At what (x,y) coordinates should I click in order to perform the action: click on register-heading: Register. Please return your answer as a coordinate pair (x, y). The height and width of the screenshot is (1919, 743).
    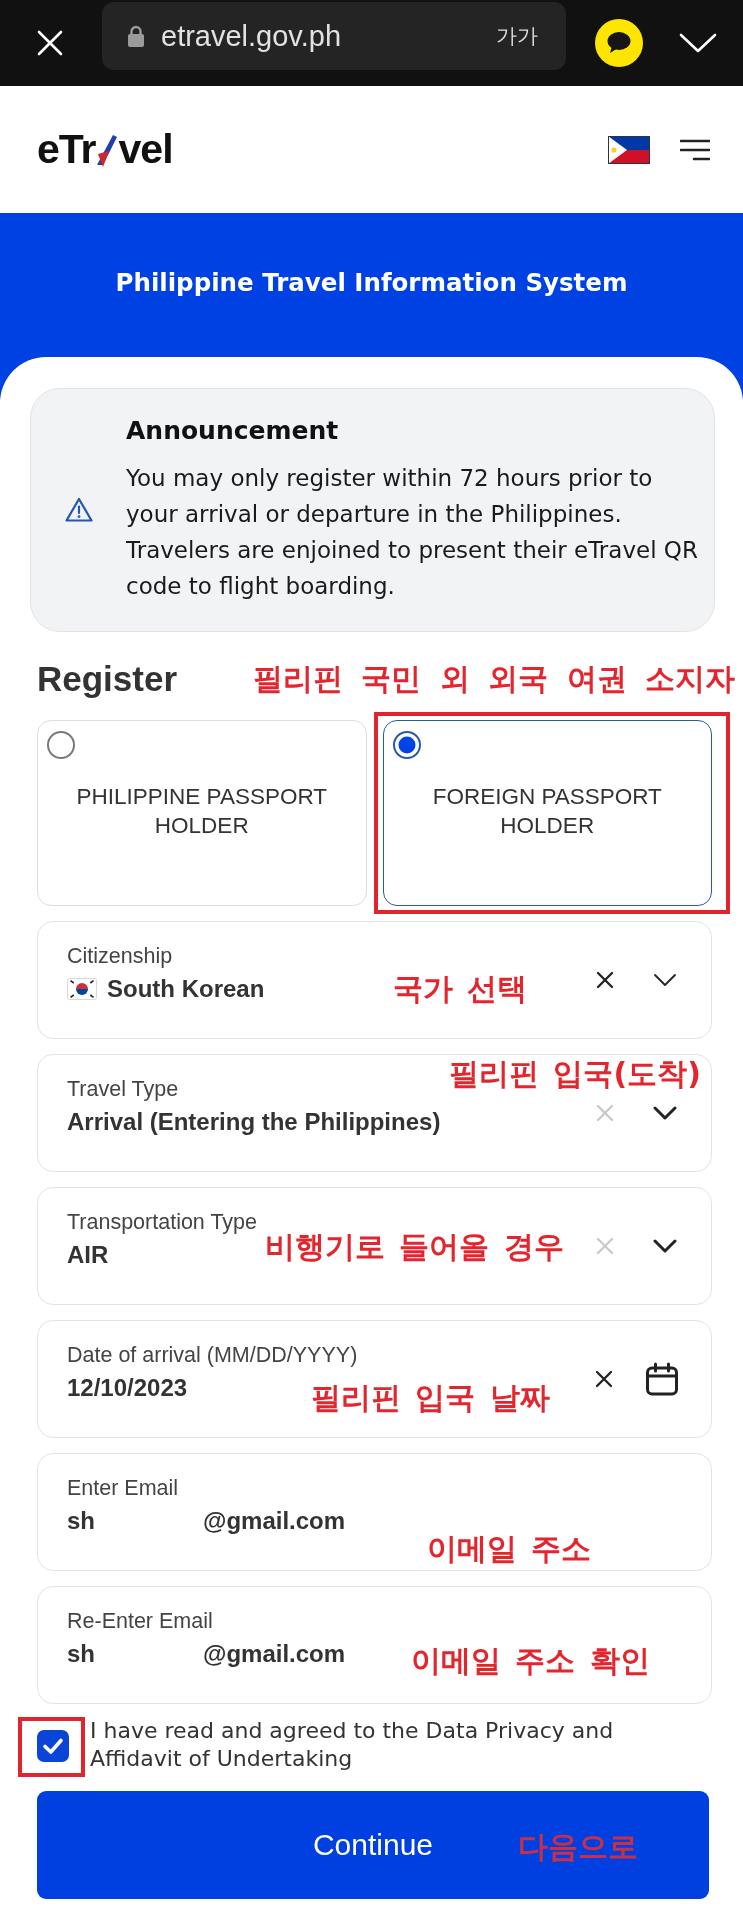
    Looking at the image, I should click on (107, 679).